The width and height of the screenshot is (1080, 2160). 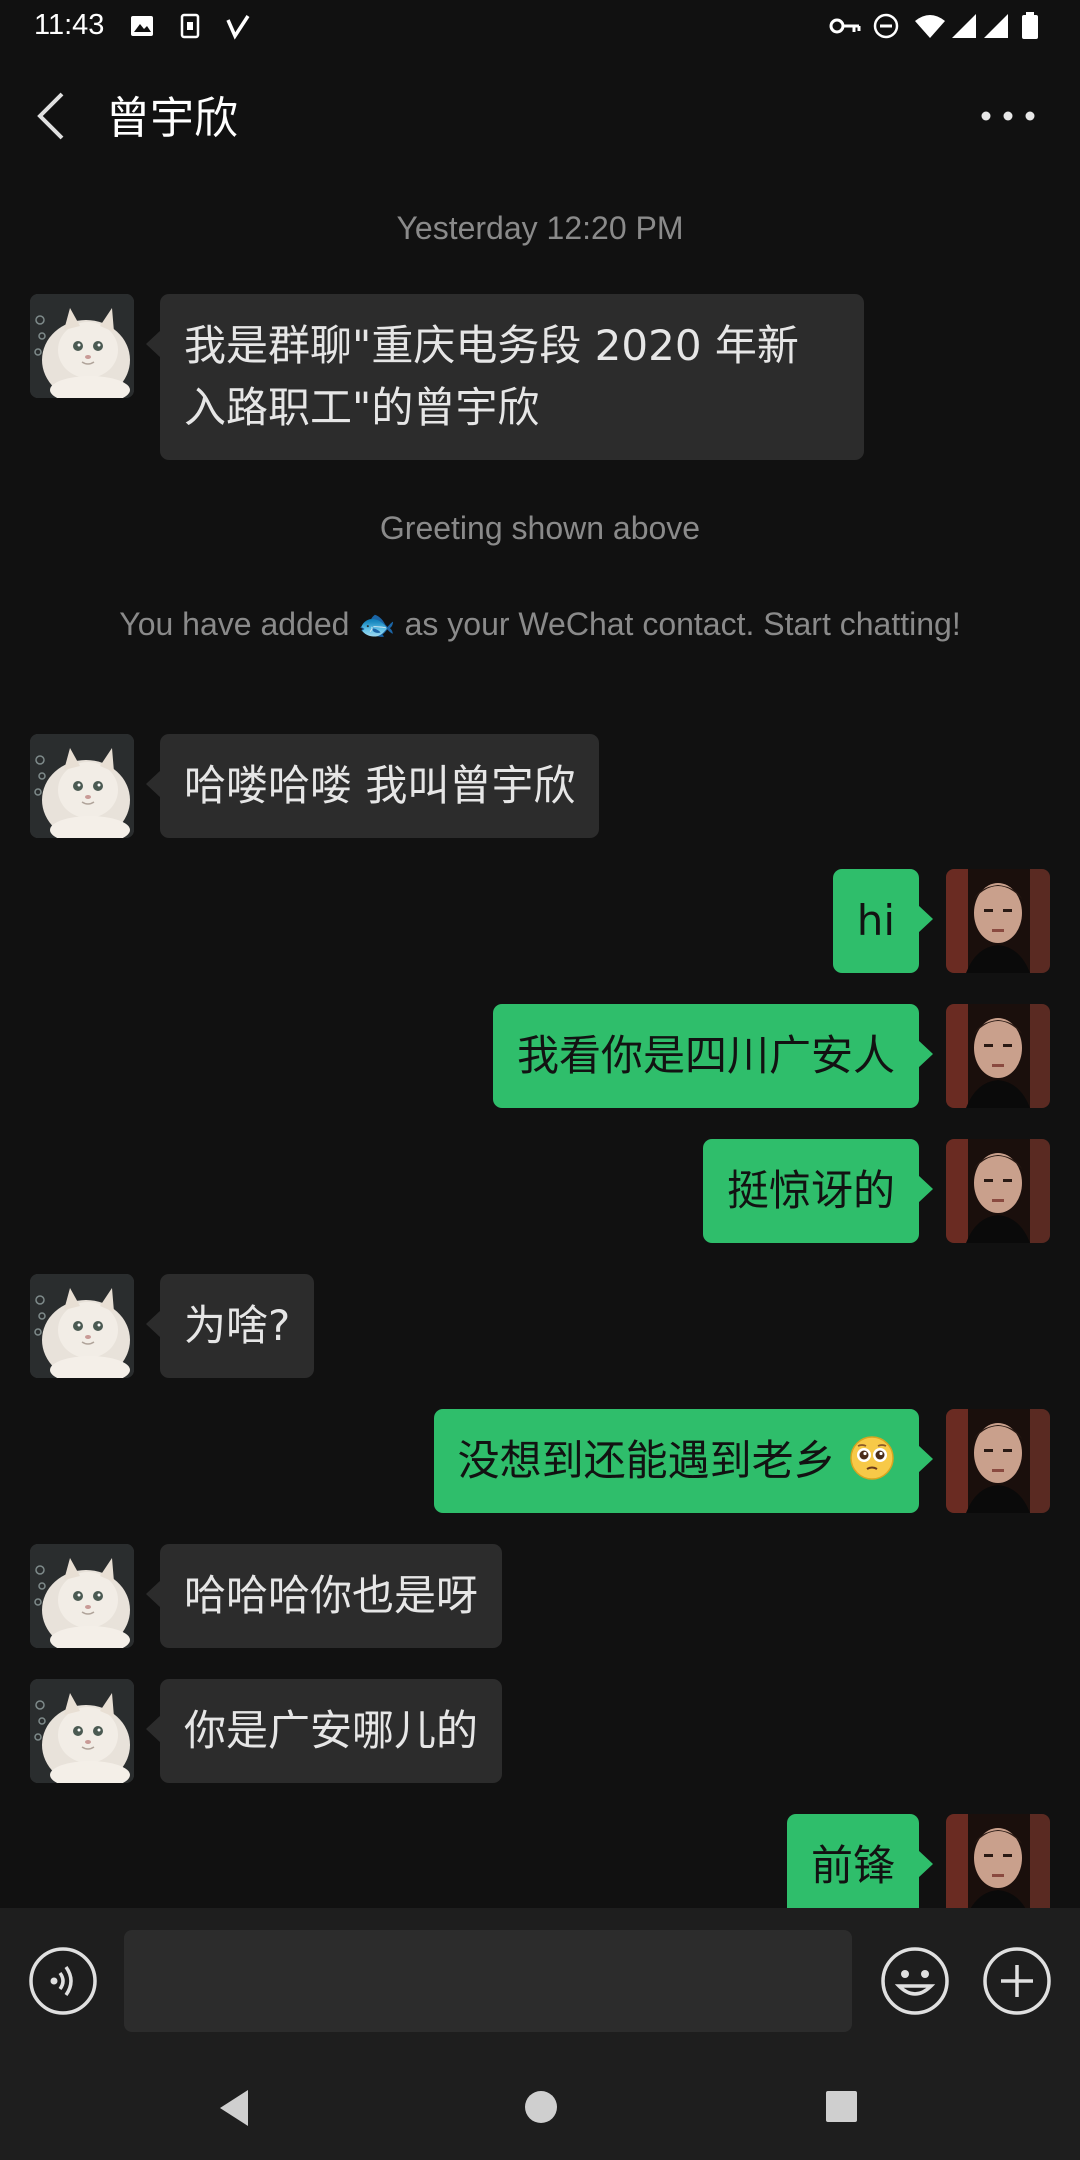 What do you see at coordinates (886, 26) in the screenshot?
I see `dnd-icon` at bounding box center [886, 26].